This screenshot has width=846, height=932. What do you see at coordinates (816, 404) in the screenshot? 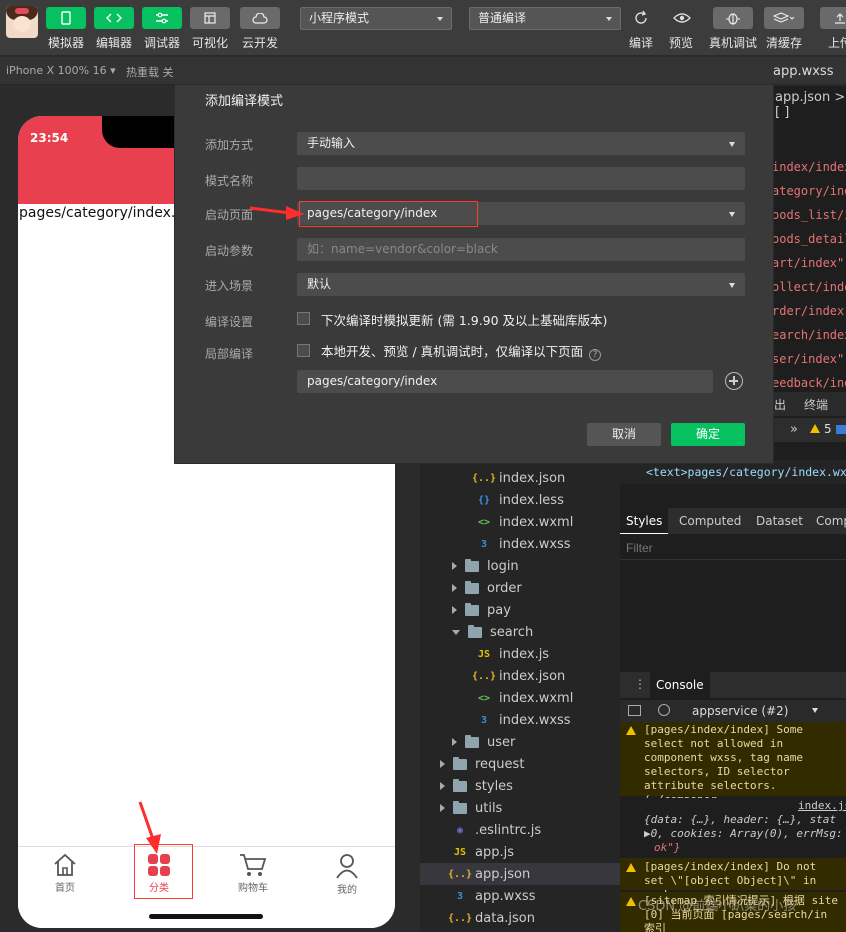
I see `panel-tab-terminal: 终端` at bounding box center [816, 404].